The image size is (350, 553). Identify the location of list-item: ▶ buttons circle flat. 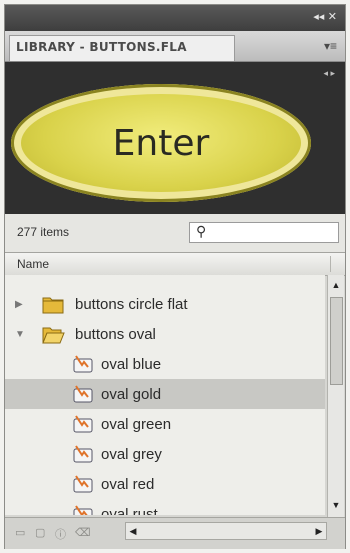
(165, 304).